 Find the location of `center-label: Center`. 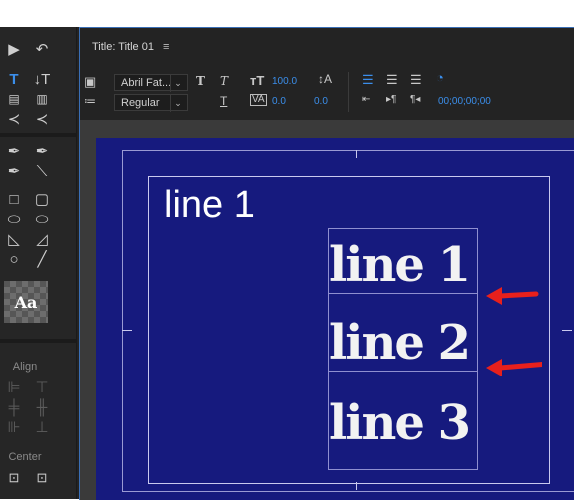

center-label: Center is located at coordinates (25, 457).